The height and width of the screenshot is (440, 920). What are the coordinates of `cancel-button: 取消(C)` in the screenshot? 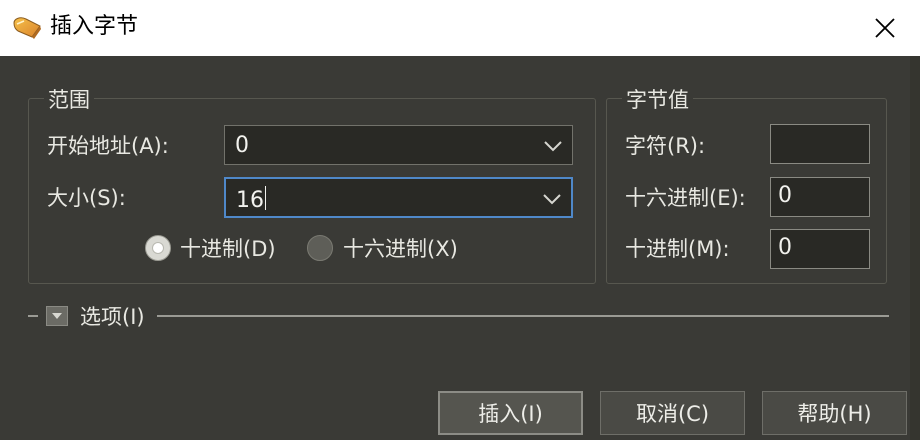 It's located at (672, 413).